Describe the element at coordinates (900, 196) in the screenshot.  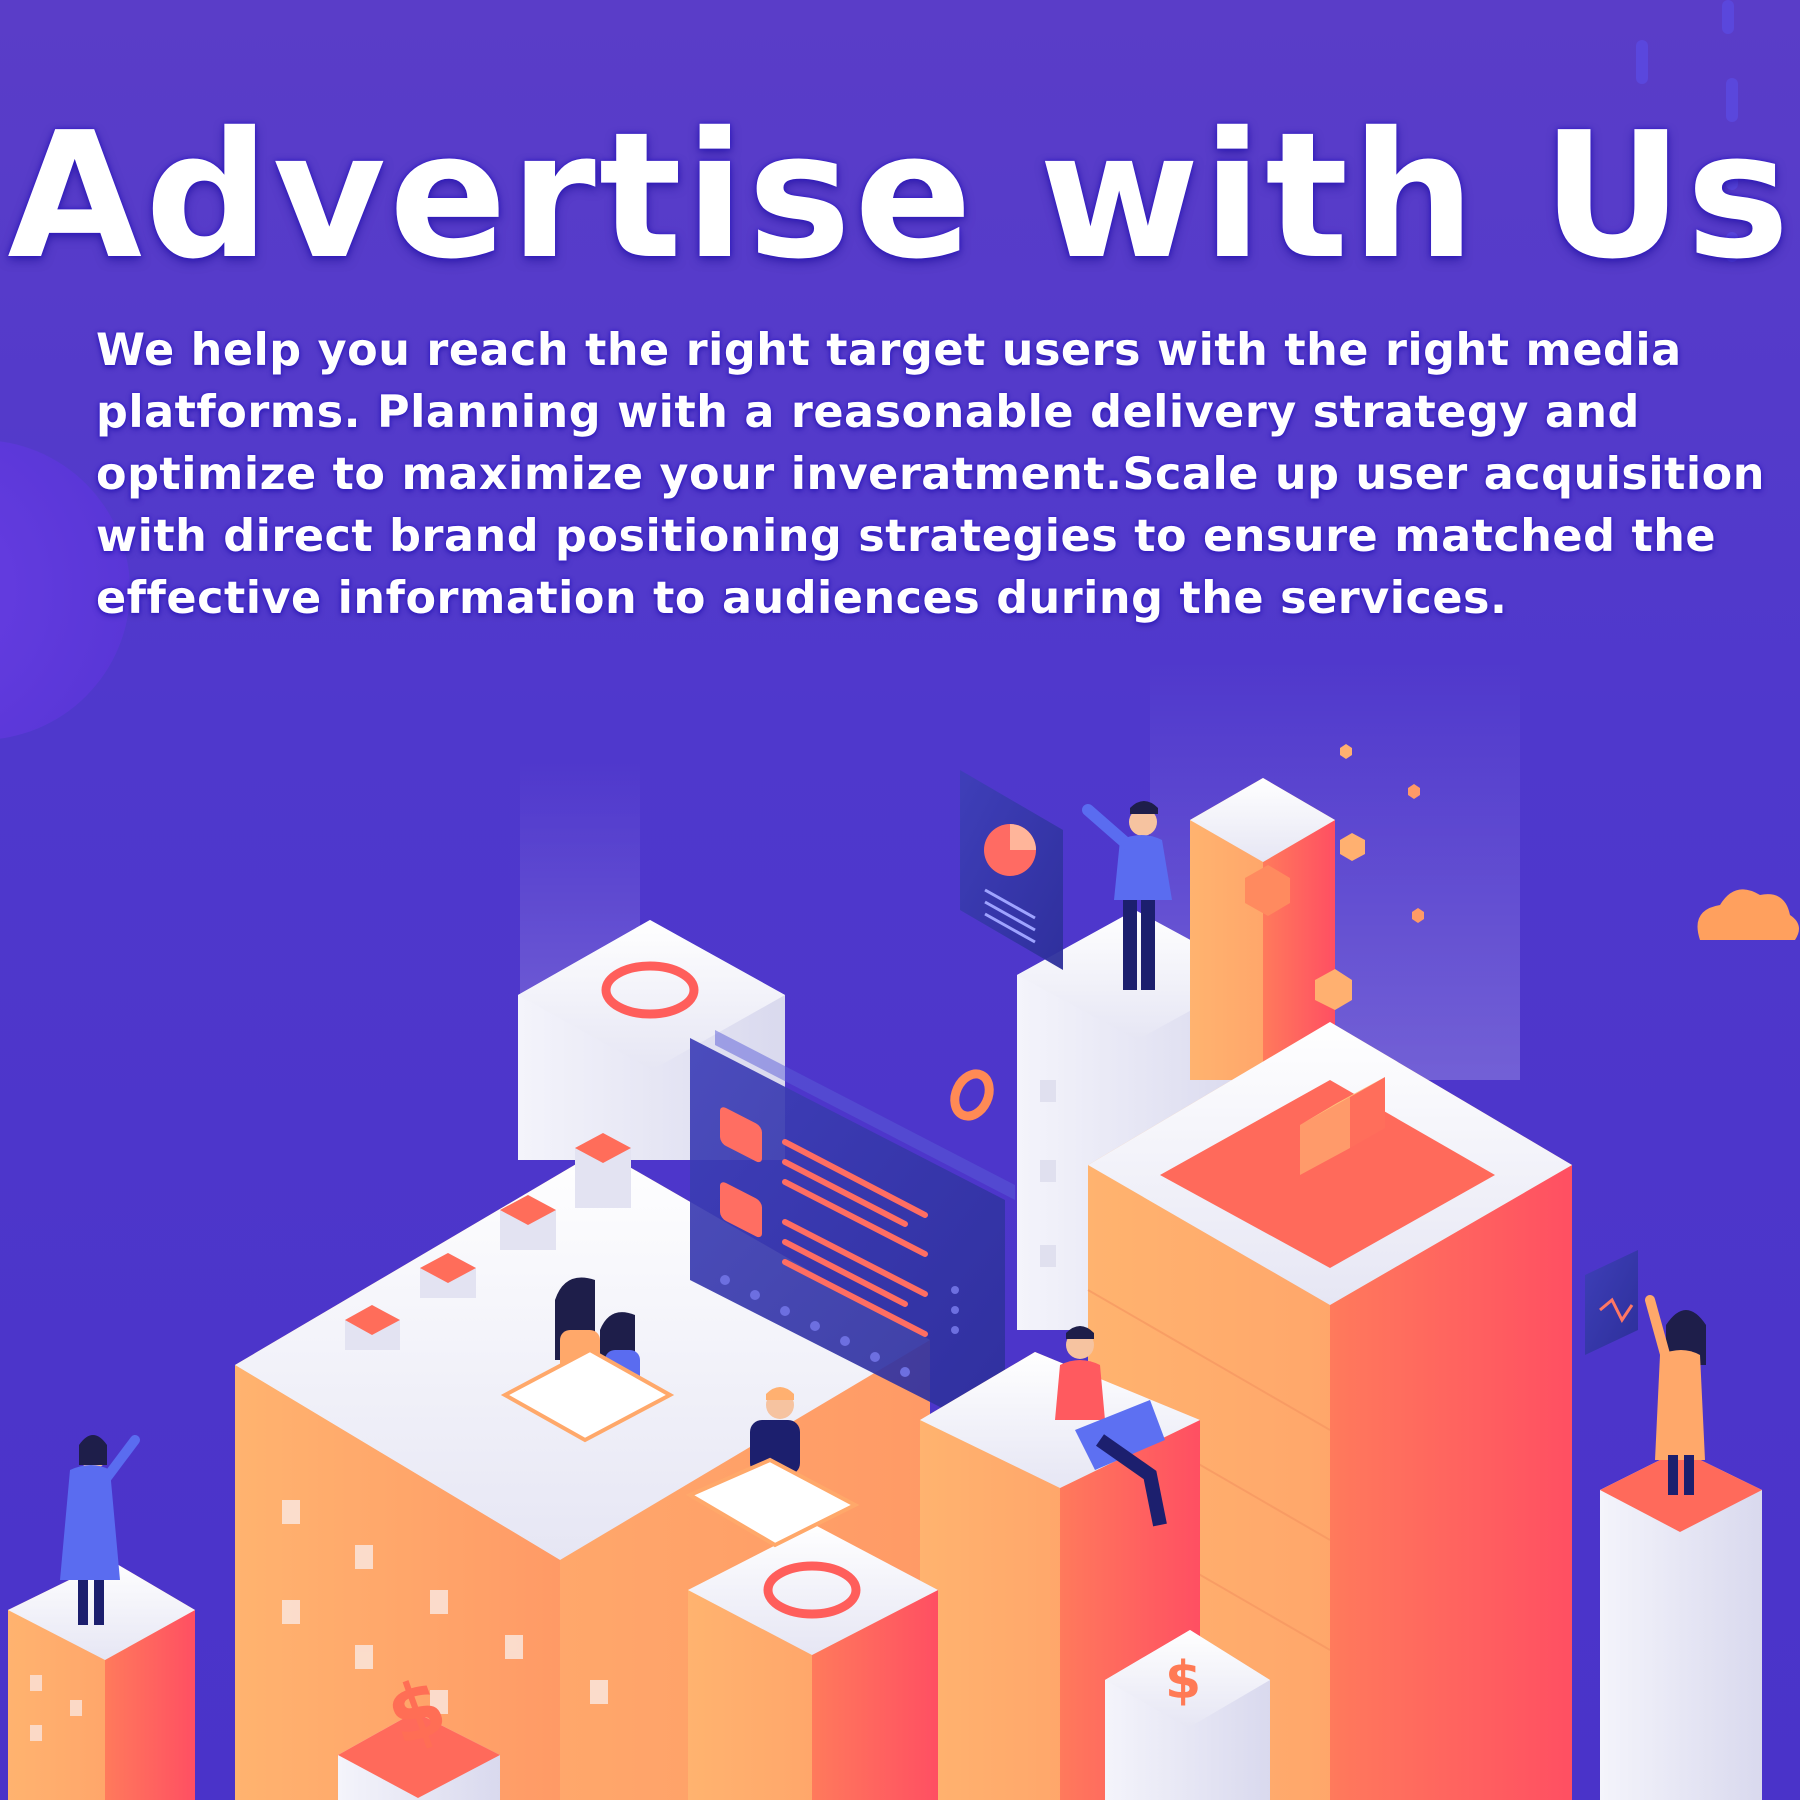
I see `headline: Advertise with Us` at that location.